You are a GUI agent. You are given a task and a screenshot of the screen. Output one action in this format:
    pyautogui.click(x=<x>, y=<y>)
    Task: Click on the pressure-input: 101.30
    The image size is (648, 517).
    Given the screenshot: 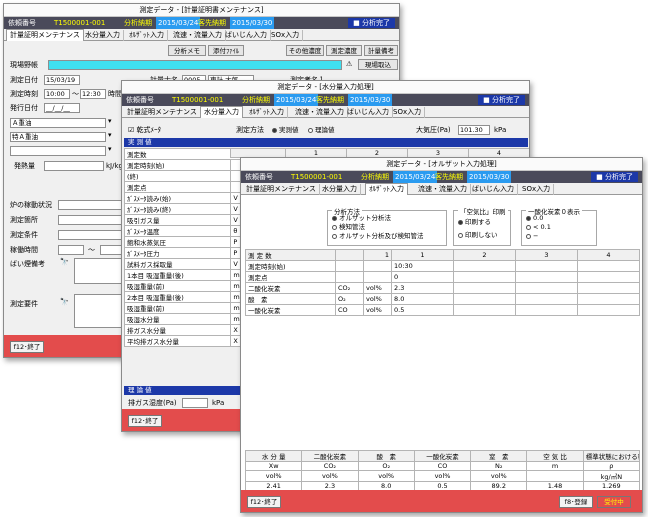 What is the action you would take?
    pyautogui.click(x=474, y=130)
    